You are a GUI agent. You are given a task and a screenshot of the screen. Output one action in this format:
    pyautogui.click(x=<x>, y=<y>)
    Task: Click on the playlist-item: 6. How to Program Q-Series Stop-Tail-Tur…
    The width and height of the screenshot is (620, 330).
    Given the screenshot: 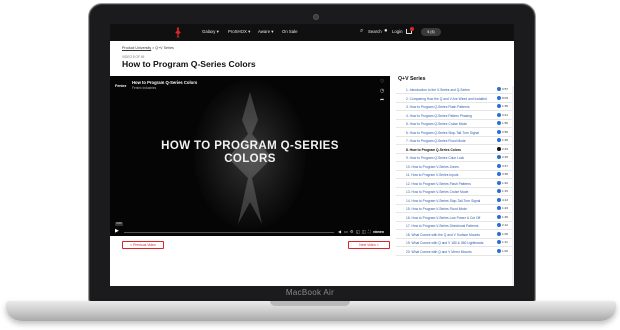 What is the action you would take?
    pyautogui.click(x=455, y=133)
    